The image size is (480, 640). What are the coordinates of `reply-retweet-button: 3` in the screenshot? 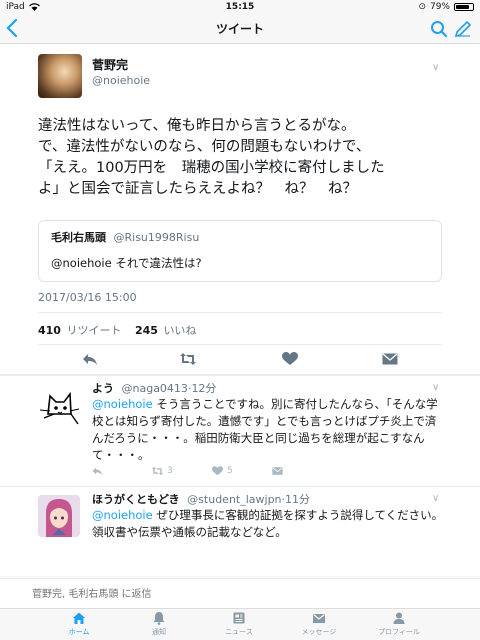 It's located at (162, 471).